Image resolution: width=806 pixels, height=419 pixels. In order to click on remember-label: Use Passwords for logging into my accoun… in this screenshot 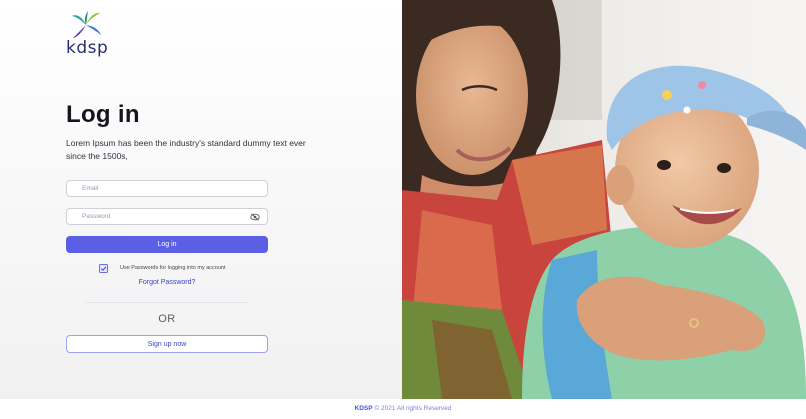, I will do `click(173, 268)`.